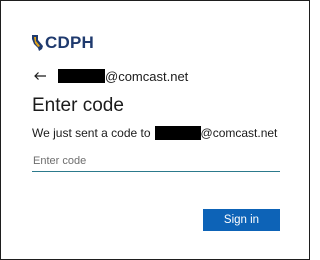 This screenshot has width=320, height=260. I want to click on sign-in-button: Sign in, so click(241, 220).